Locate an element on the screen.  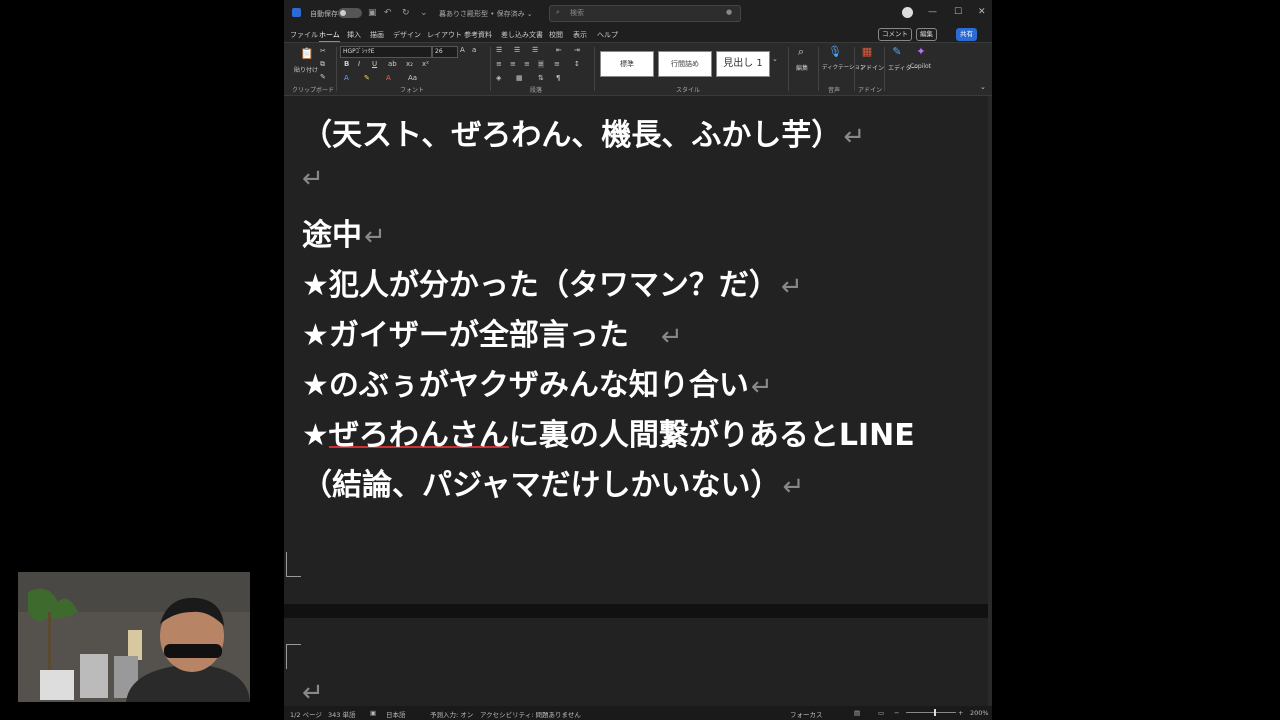
document-page-2: ↵ is located at coordinates (636, 663).